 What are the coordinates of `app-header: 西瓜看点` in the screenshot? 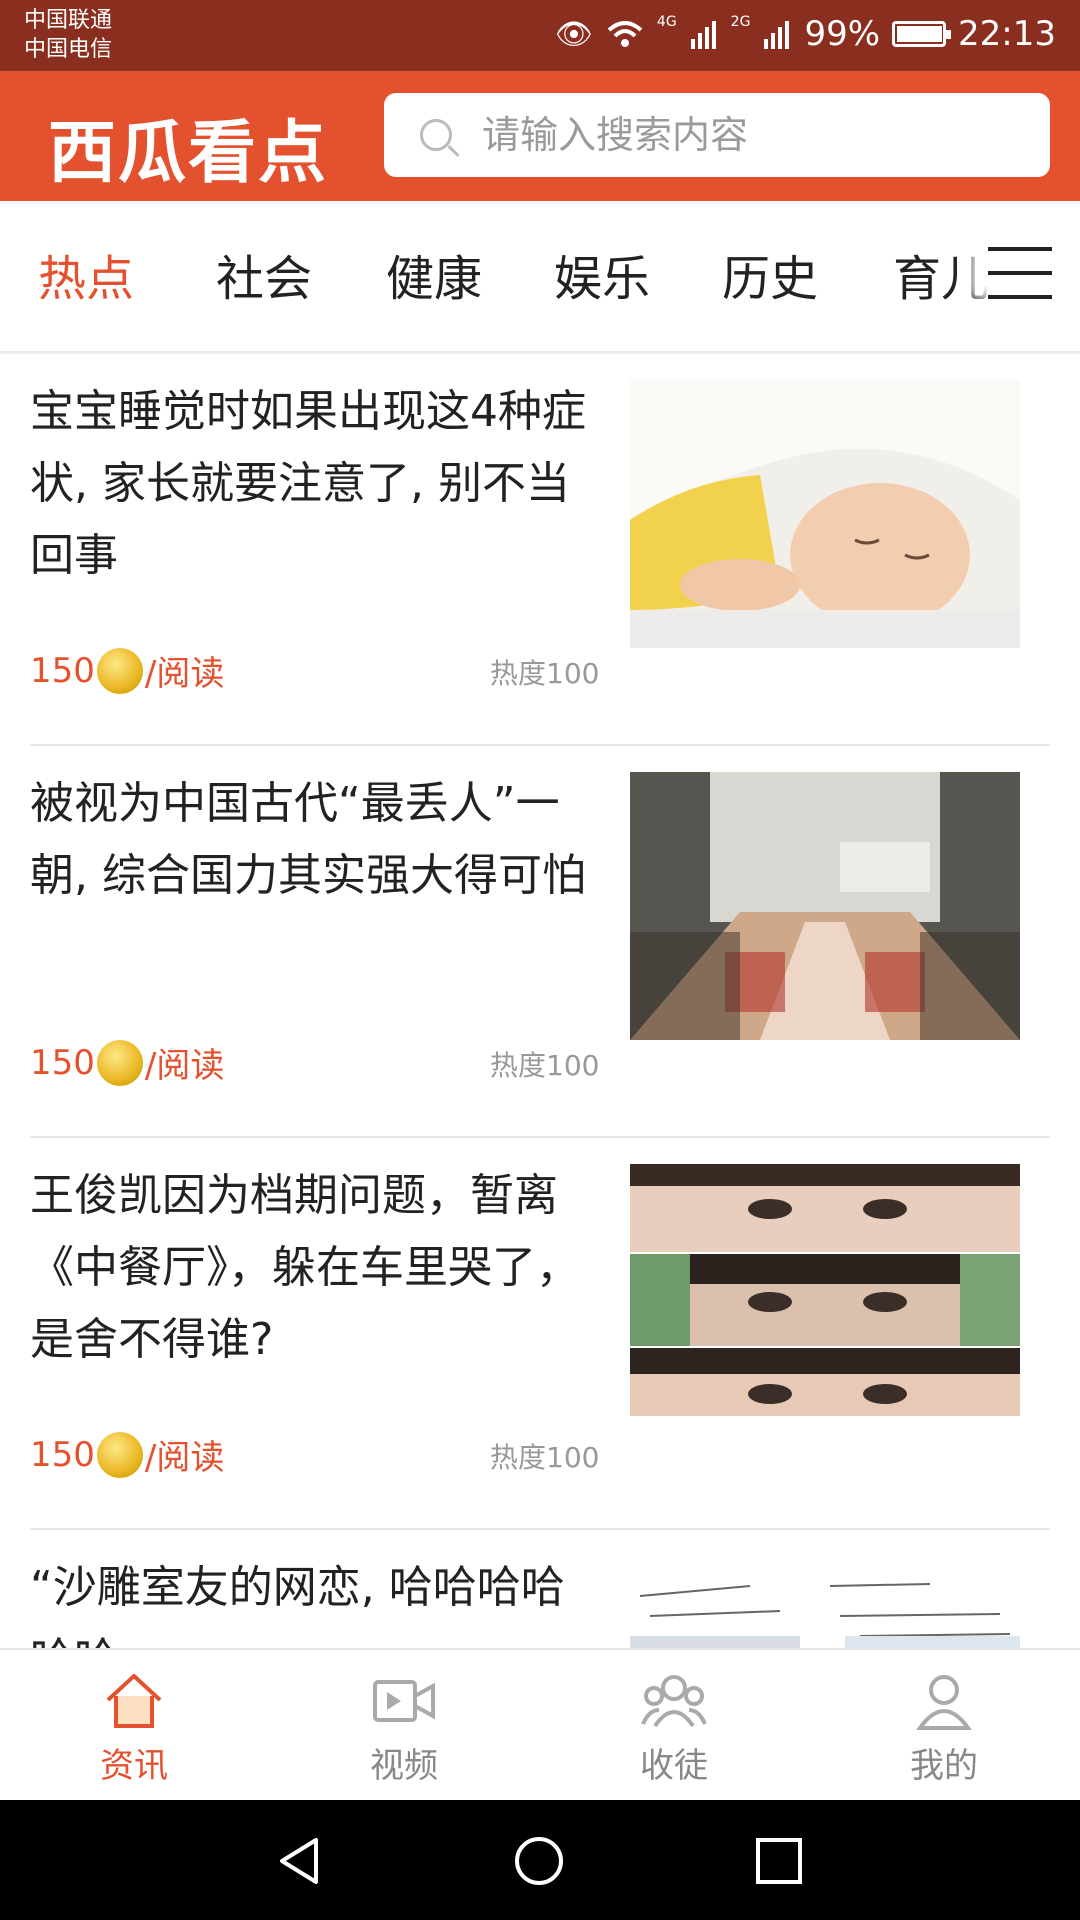 It's located at (540, 136).